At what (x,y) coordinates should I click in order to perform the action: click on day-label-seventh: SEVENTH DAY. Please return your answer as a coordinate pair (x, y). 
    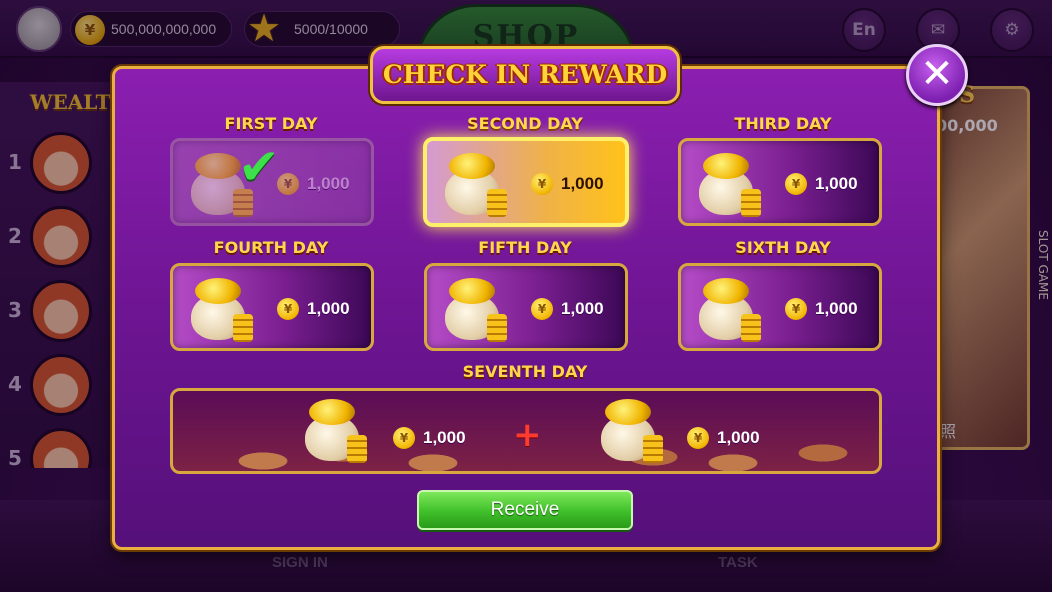
    Looking at the image, I should click on (525, 371).